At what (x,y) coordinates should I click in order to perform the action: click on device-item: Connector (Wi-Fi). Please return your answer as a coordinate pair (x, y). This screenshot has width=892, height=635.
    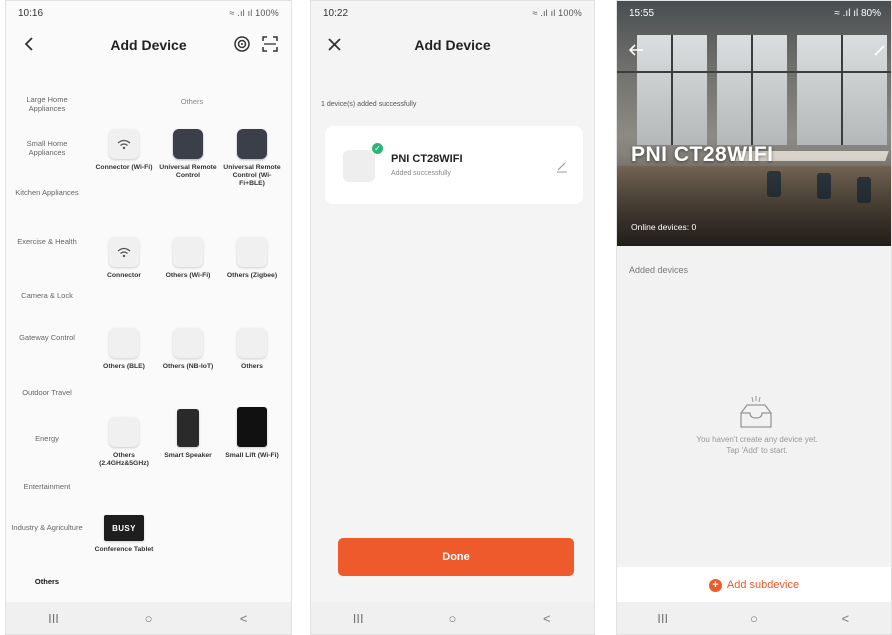
    Looking at the image, I should click on (124, 150).